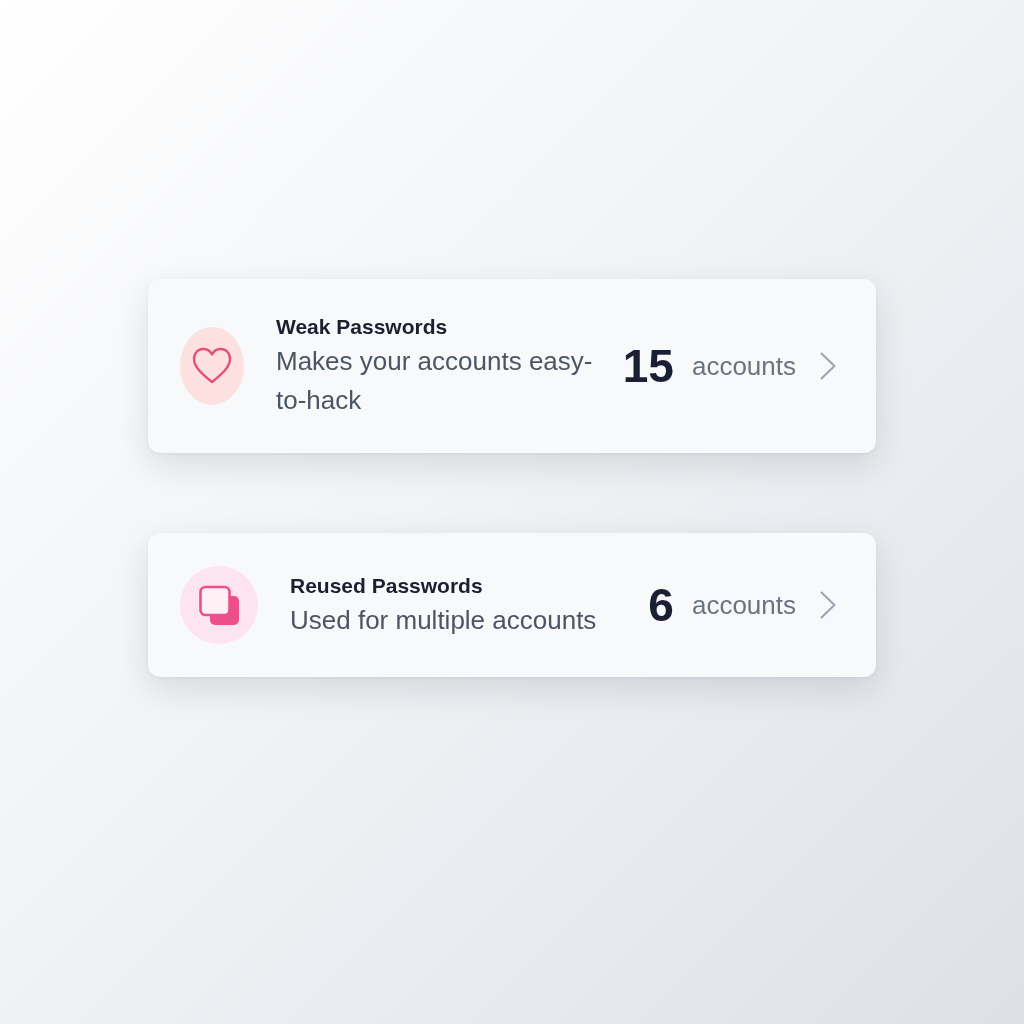 This screenshot has width=1024, height=1024. What do you see at coordinates (435, 381) in the screenshot?
I see `card-description: Makes your accounts easy-to-hack` at bounding box center [435, 381].